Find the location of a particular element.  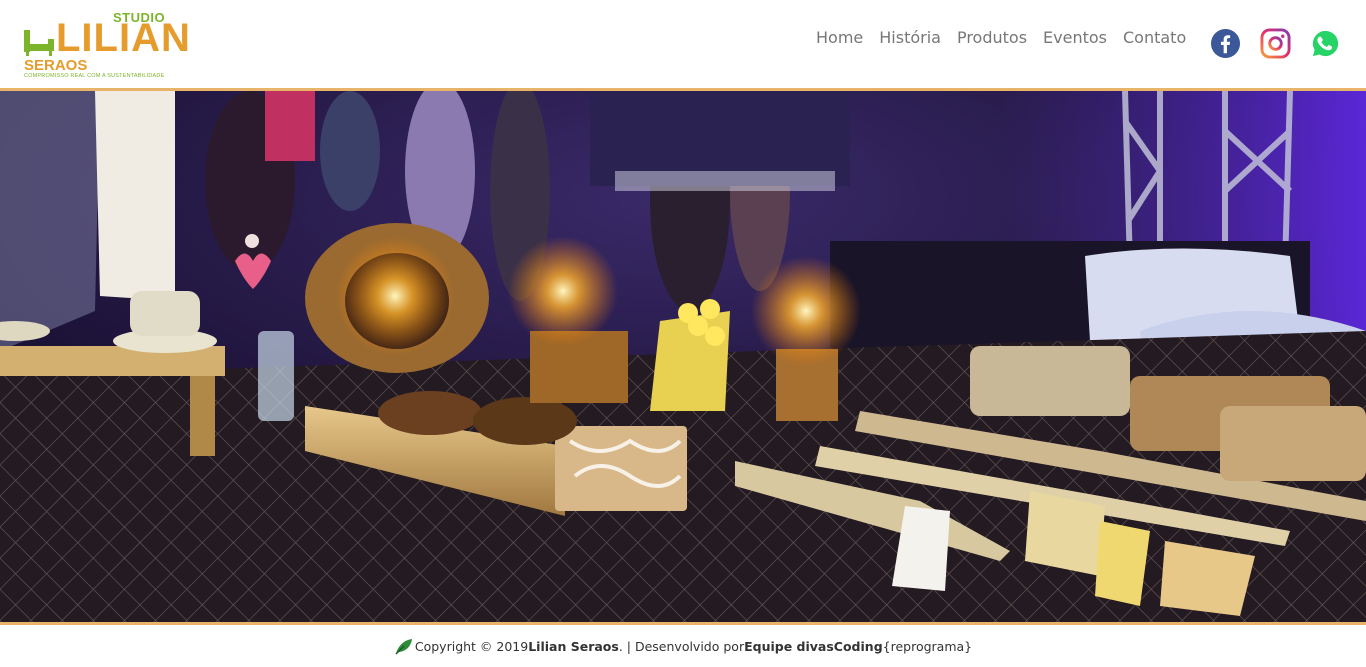

copyright-text: Copyright © 2019 is located at coordinates (471, 646).